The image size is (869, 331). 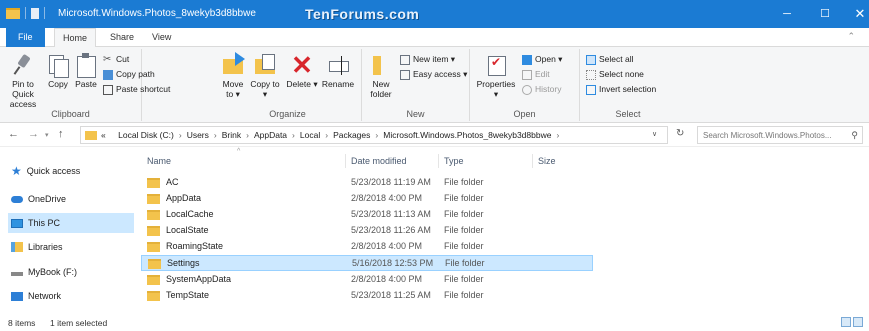 What do you see at coordinates (856, 14) in the screenshot?
I see `close-button: ✕` at bounding box center [856, 14].